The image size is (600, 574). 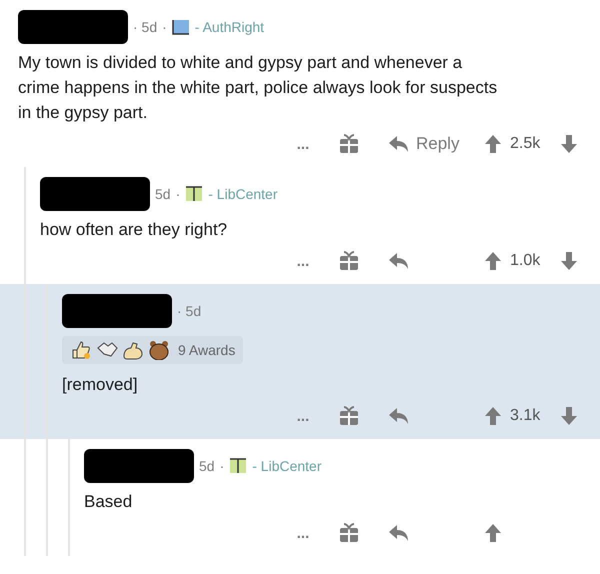 I want to click on comment-text: Based, so click(x=109, y=502).